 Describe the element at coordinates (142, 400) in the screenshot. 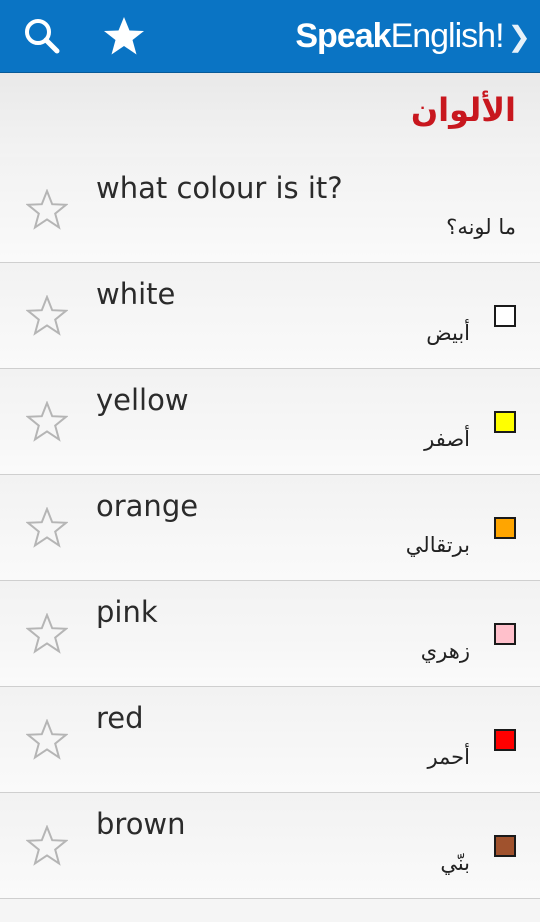

I see `english-phrase: yellow` at that location.